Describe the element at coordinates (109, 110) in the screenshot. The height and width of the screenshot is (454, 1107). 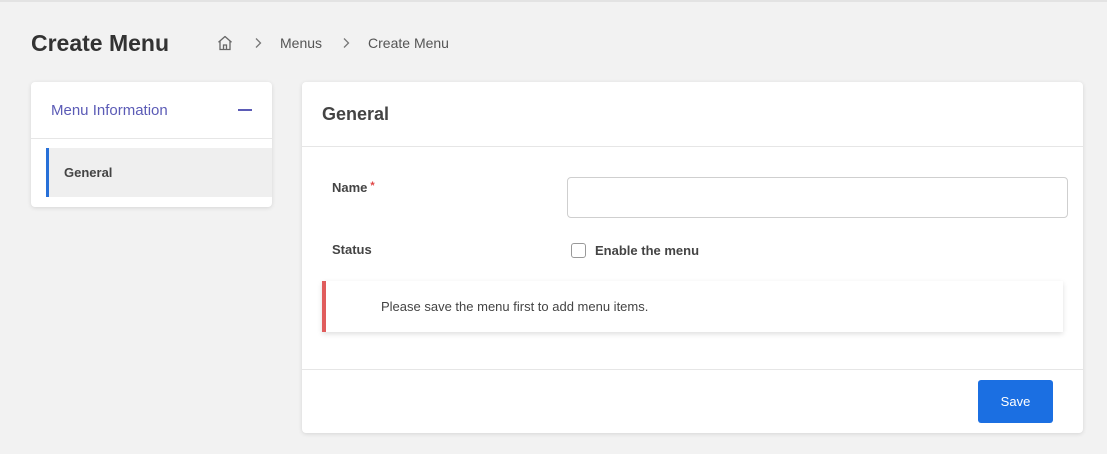
I see `panel-title: Menu Information` at that location.